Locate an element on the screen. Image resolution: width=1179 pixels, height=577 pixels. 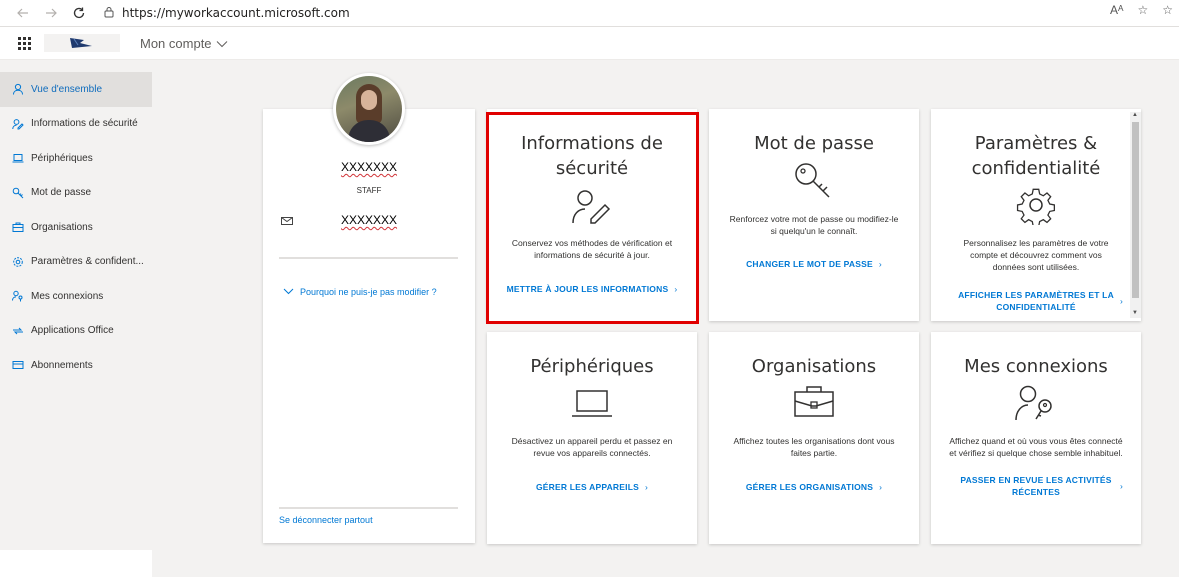
sign-out-everywhere-link: Se déconnecter partout is located at coordinates (326, 520).